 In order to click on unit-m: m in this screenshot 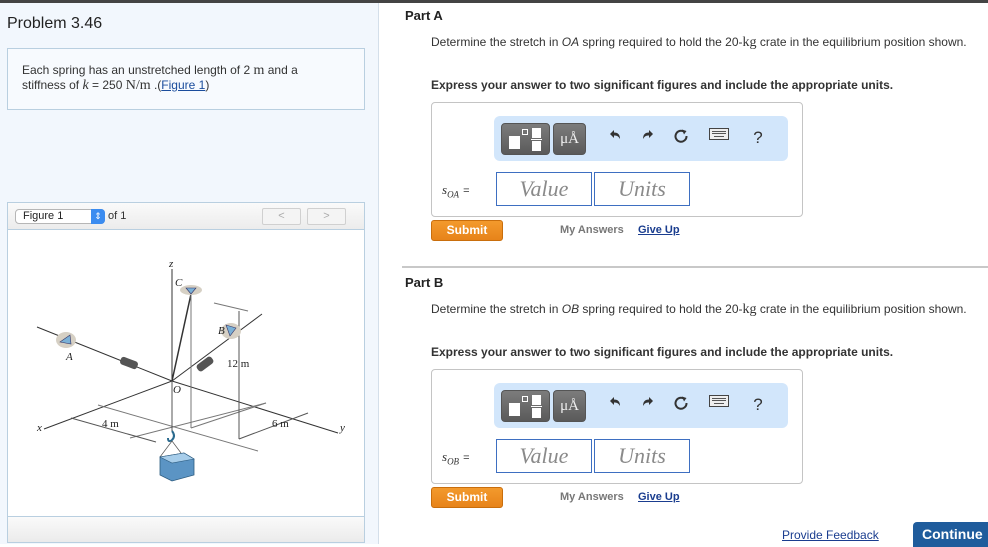, I will do `click(259, 70)`.